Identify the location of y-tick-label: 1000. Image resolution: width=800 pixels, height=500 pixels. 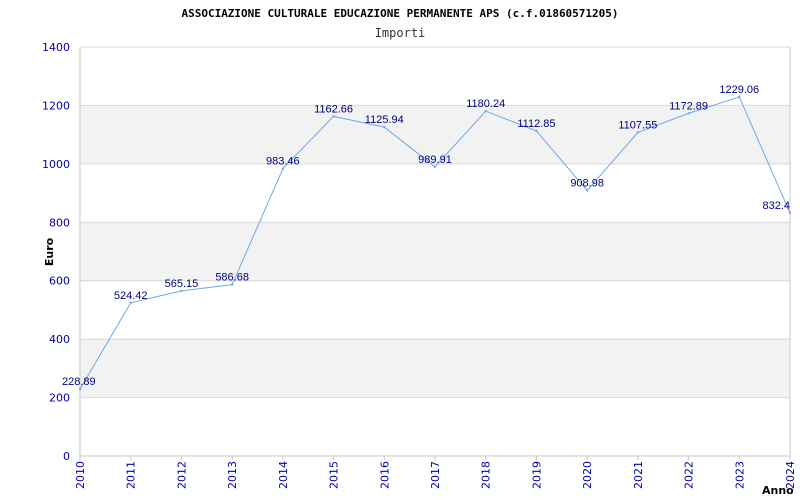
(56, 164).